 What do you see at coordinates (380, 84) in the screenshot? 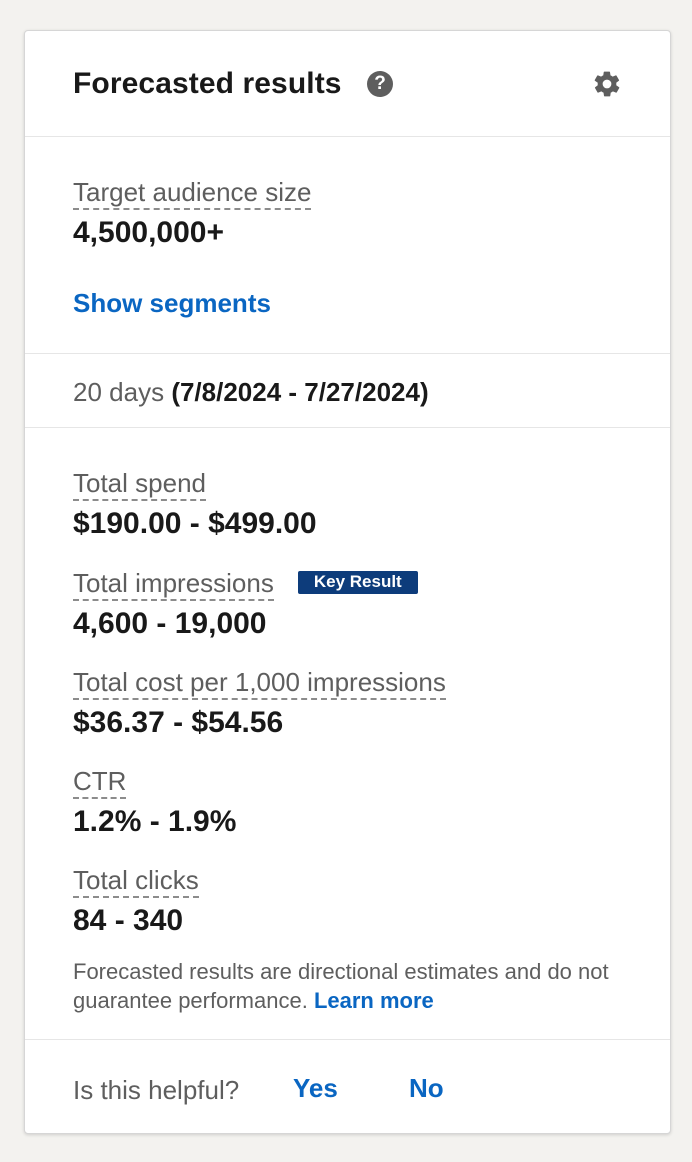
I see `question-circle-icon: ?` at bounding box center [380, 84].